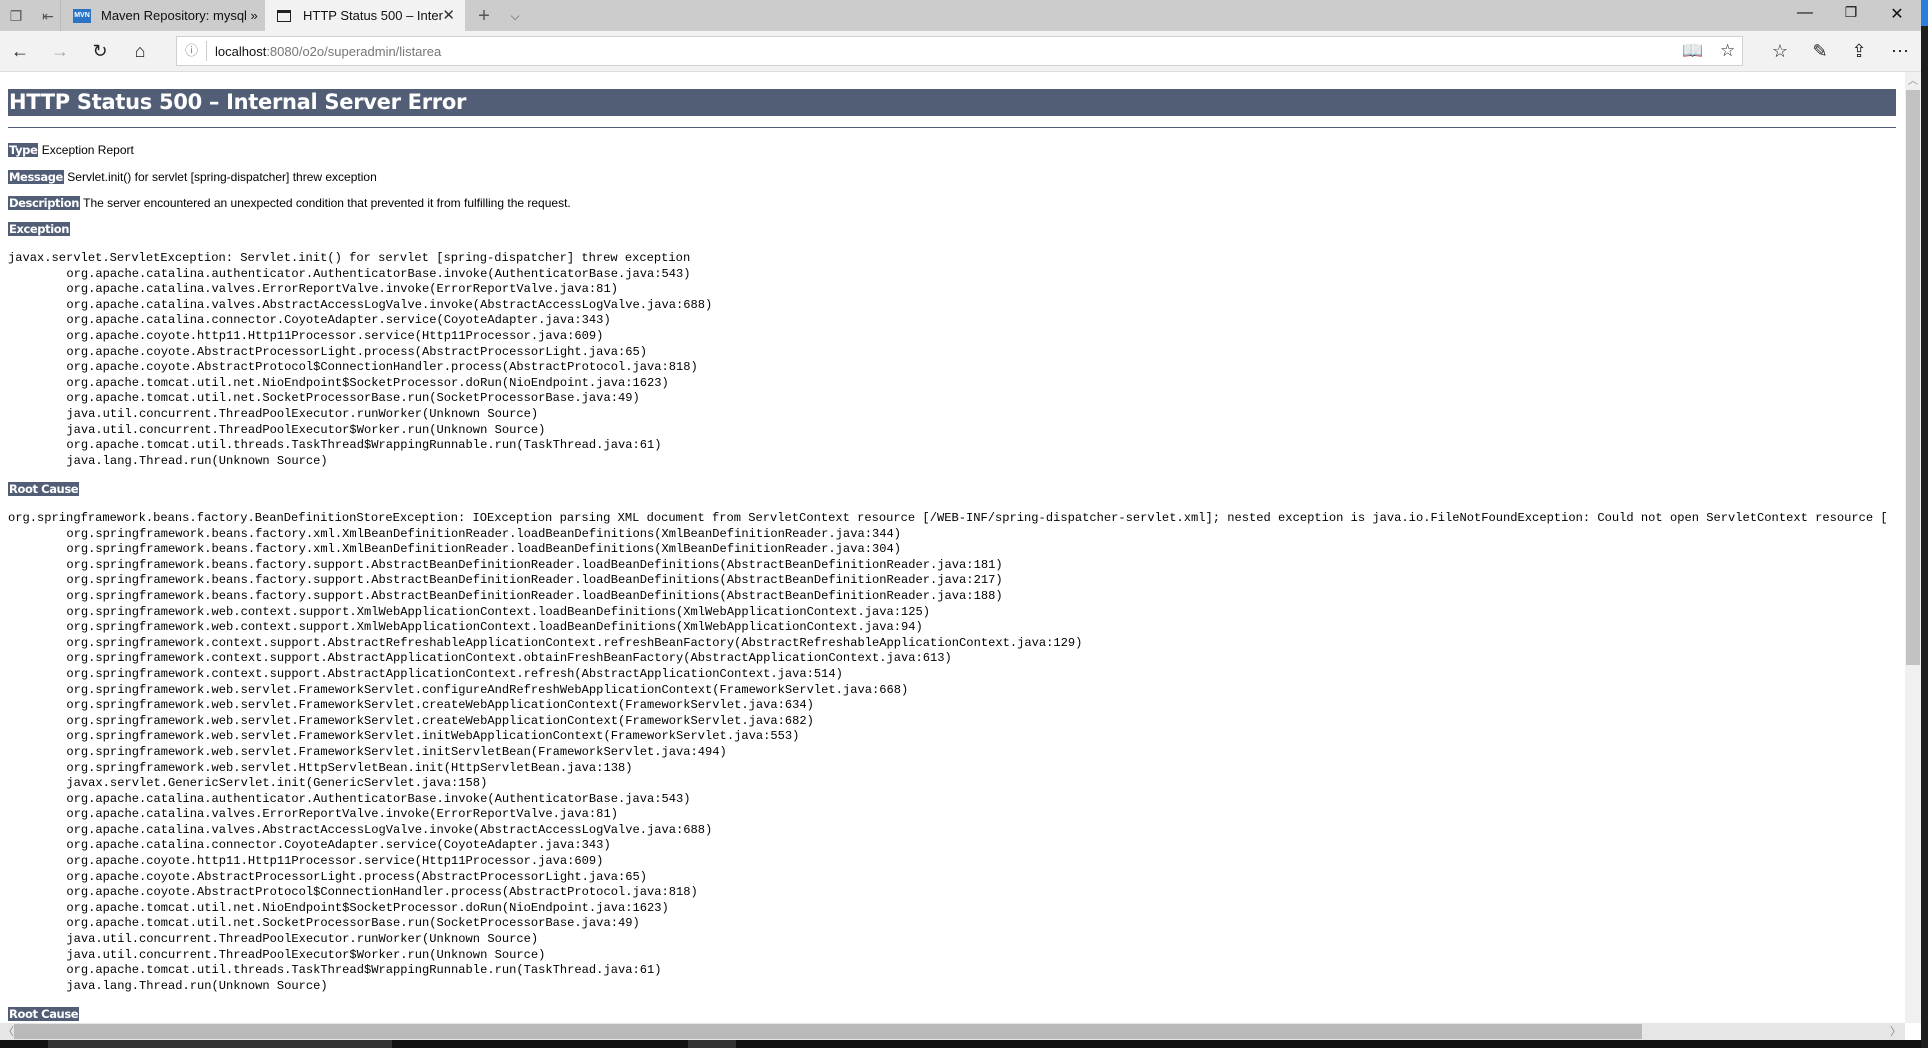  What do you see at coordinates (71, 150) in the screenshot?
I see `type-row: Type Exception Report` at bounding box center [71, 150].